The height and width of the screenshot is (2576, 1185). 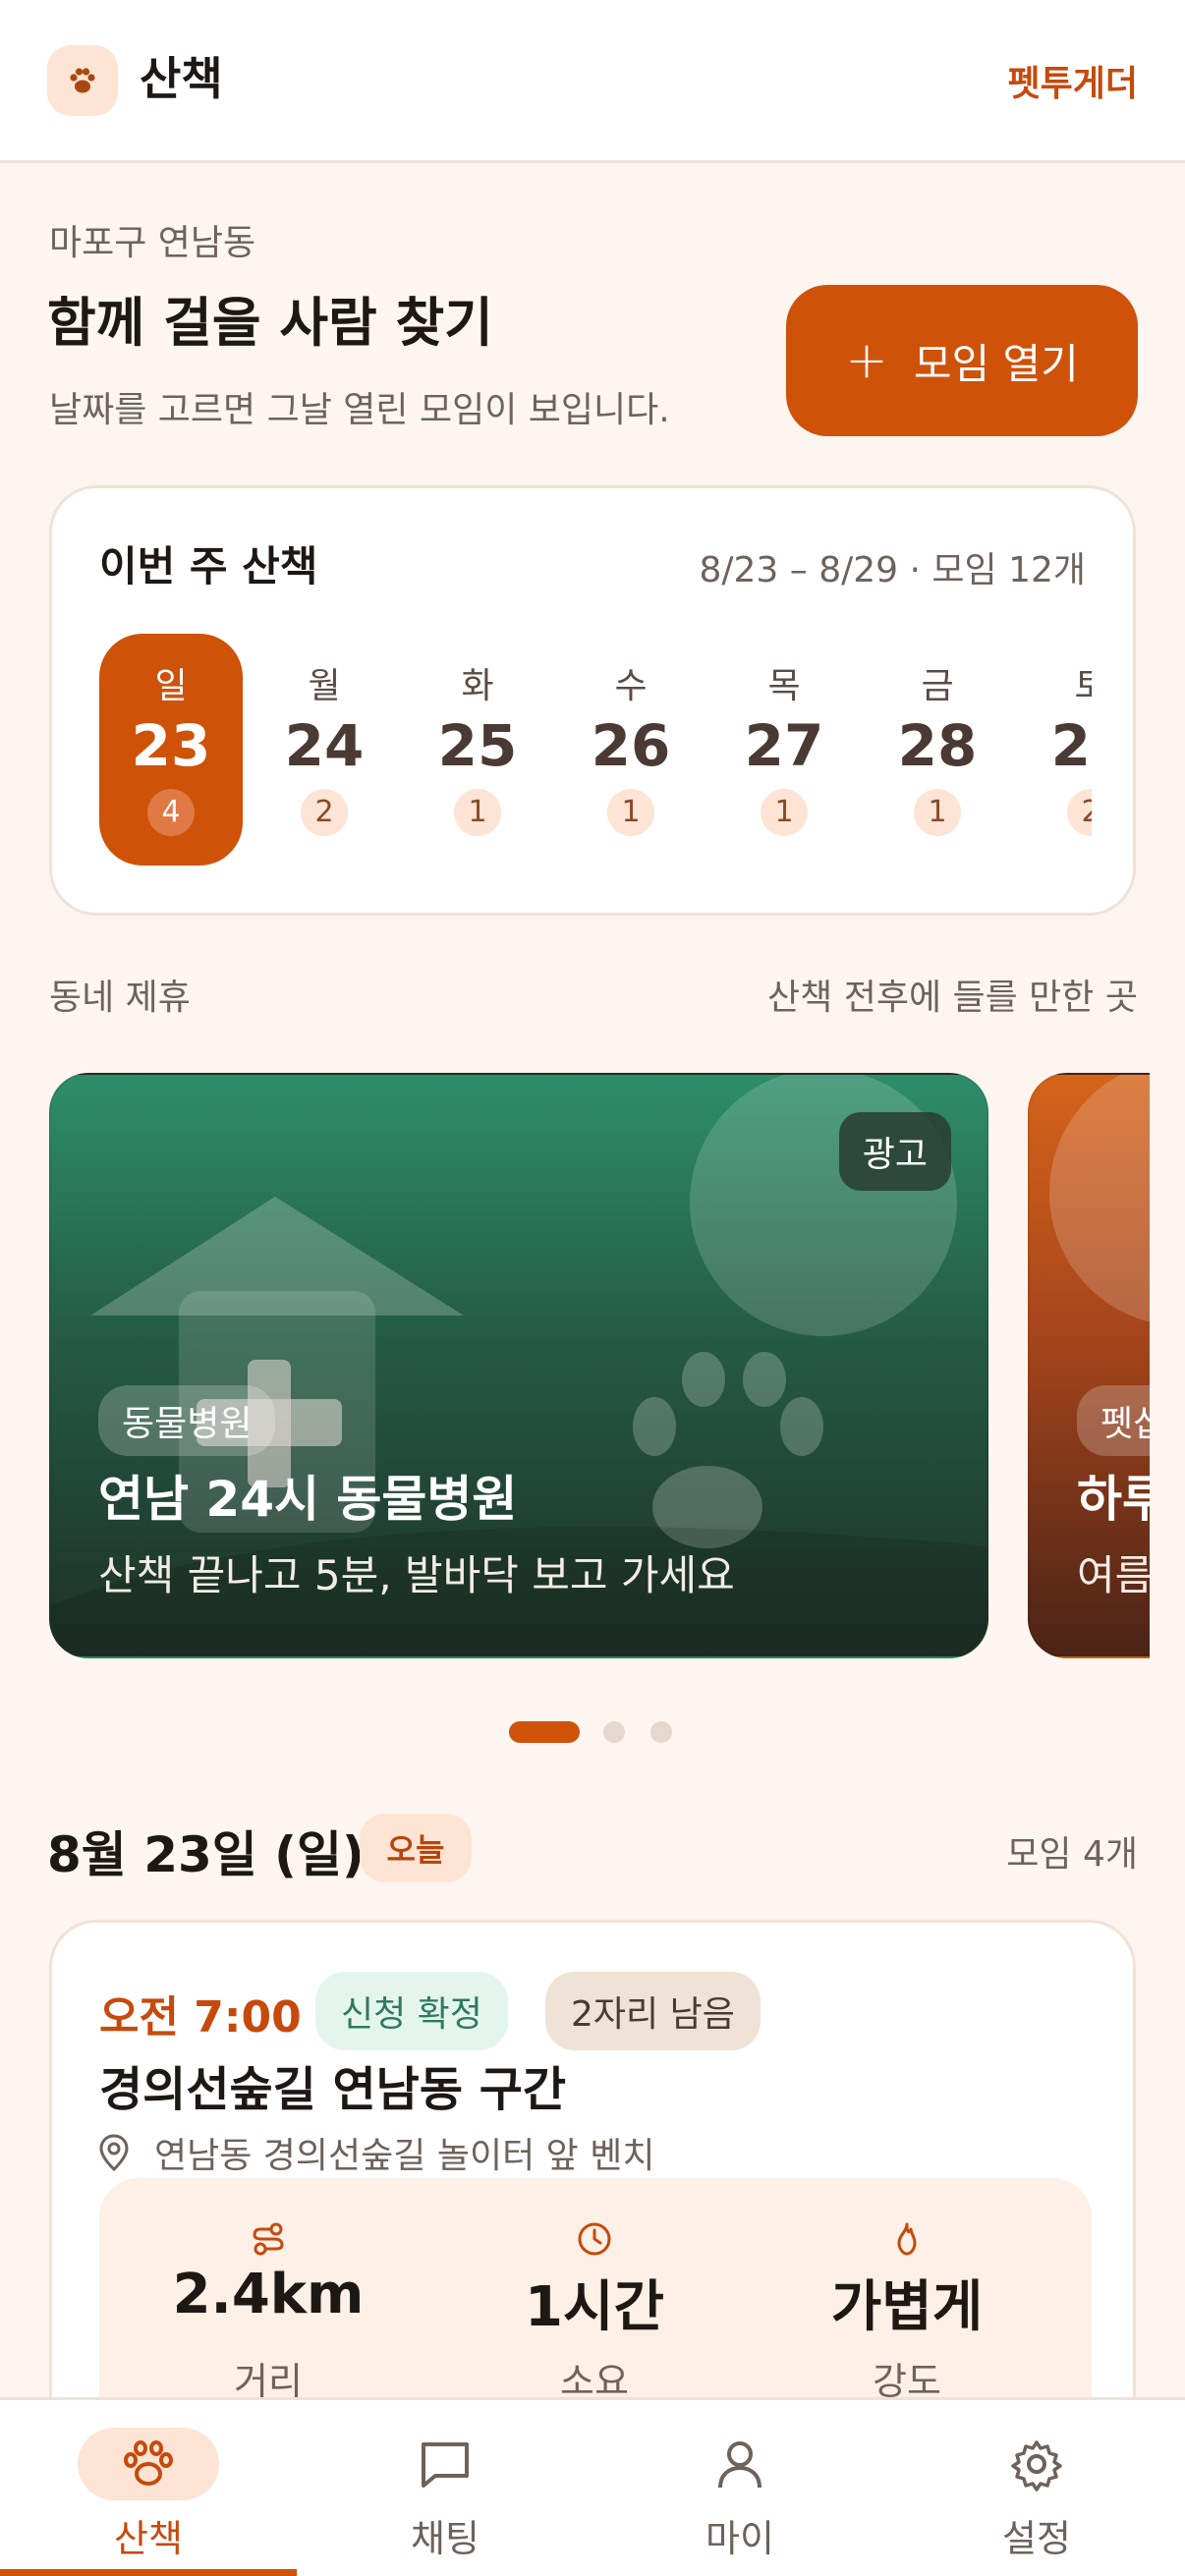 I want to click on meetup-place: 연남동 경의선숲길 놀이터 앞 벤치, so click(x=377, y=2152).